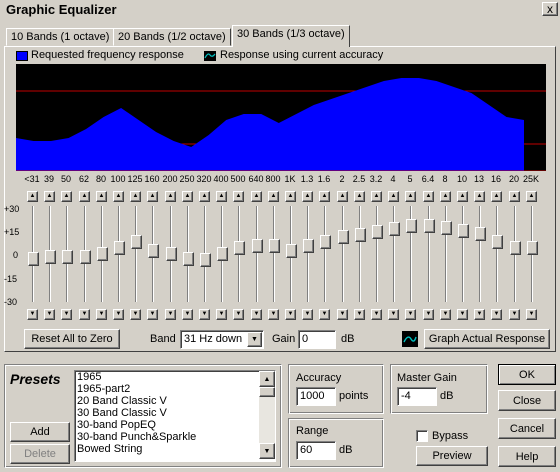  I want to click on reset-all-button: Reset All to Zero, so click(72, 339).